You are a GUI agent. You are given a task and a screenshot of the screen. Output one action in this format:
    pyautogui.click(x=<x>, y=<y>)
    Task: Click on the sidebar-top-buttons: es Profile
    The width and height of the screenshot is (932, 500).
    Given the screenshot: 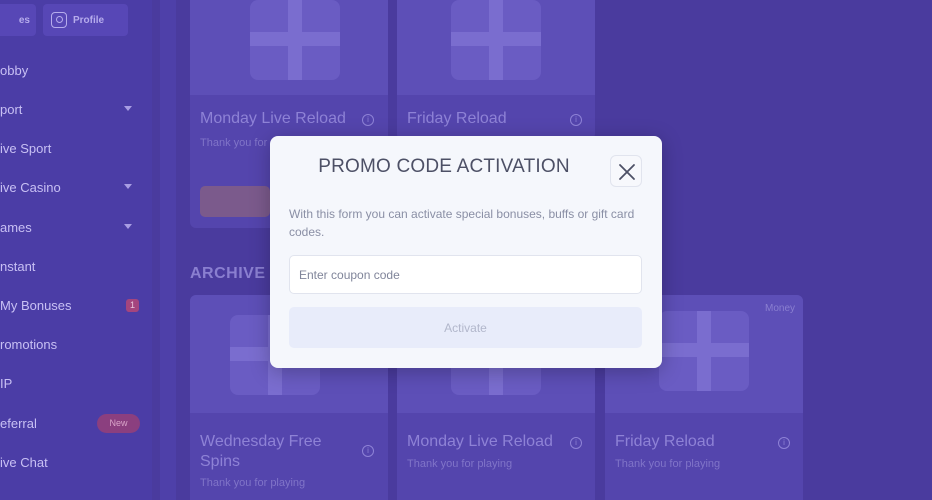 What is the action you would take?
    pyautogui.click(x=65, y=20)
    